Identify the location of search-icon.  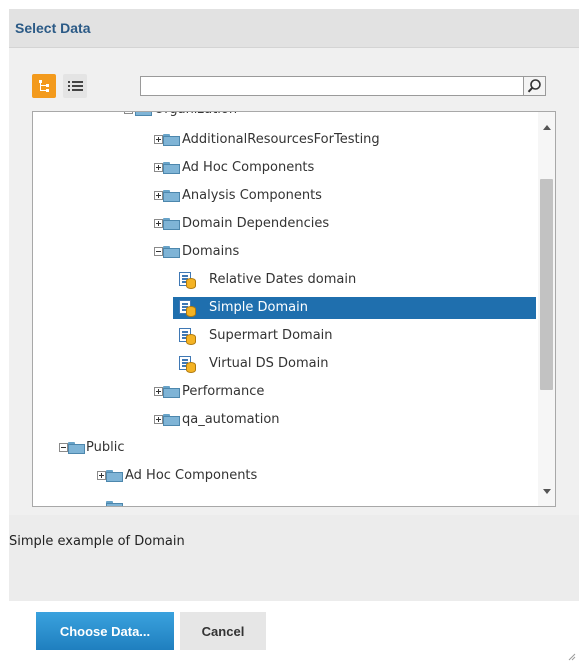
(534, 86).